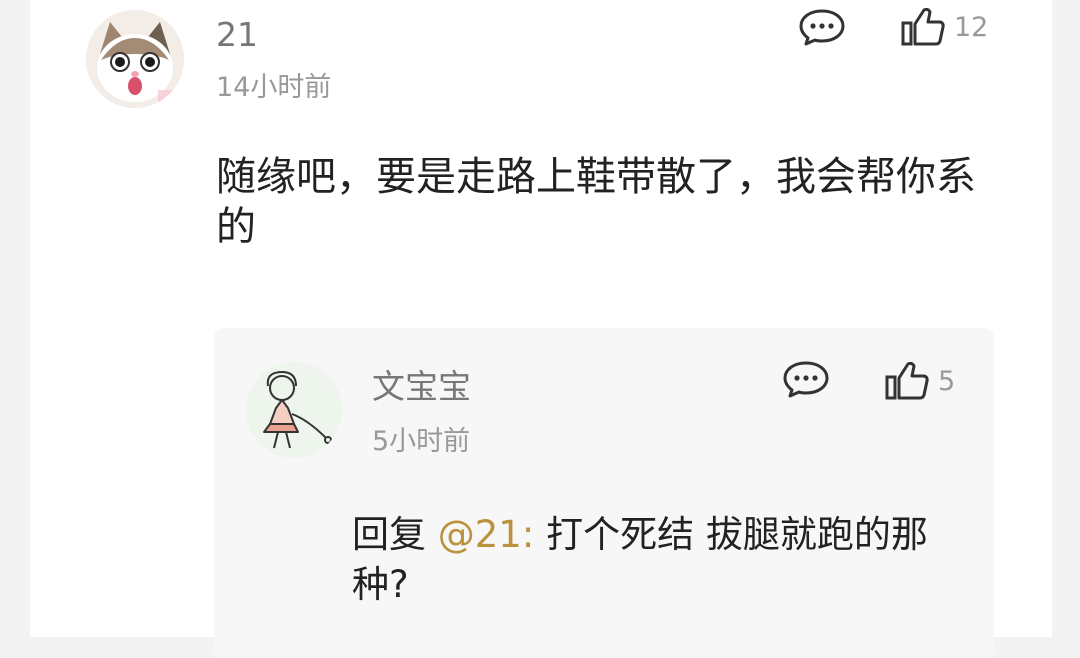 The height and width of the screenshot is (658, 1080). I want to click on comment-reply-button, so click(822, 27).